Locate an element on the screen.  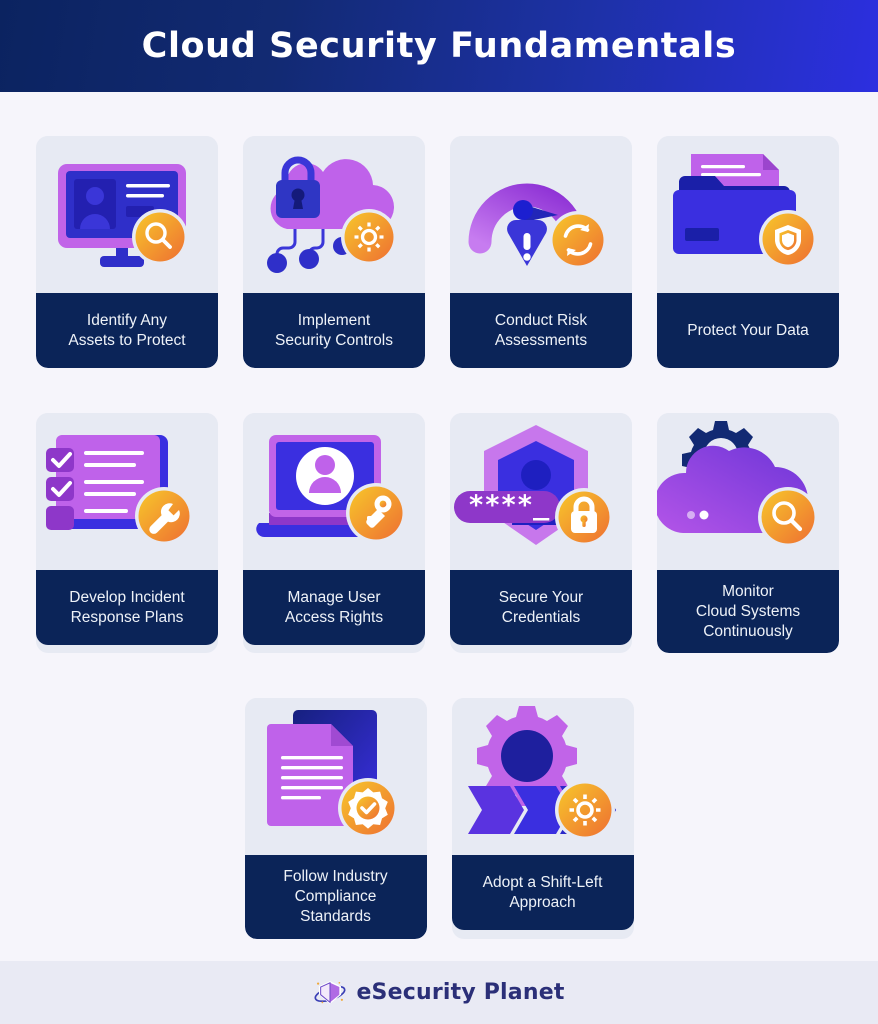
card-manage-user-access-rights: Manage User Access Rights is located at coordinates (334, 533).